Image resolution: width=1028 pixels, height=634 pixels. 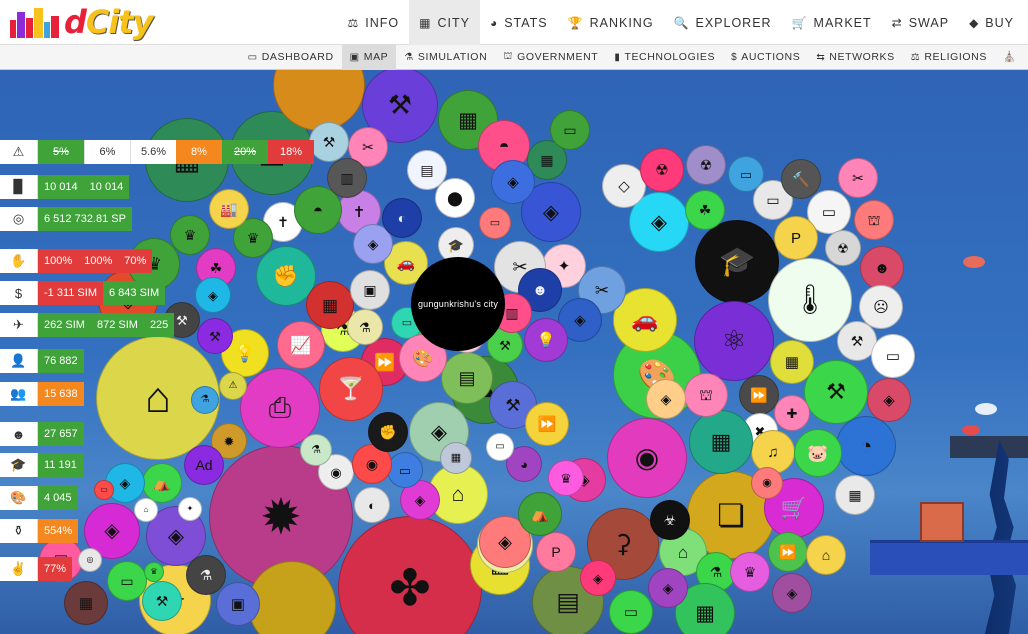 What do you see at coordinates (204, 465) in the screenshot?
I see `building-bubble: Ad` at bounding box center [204, 465].